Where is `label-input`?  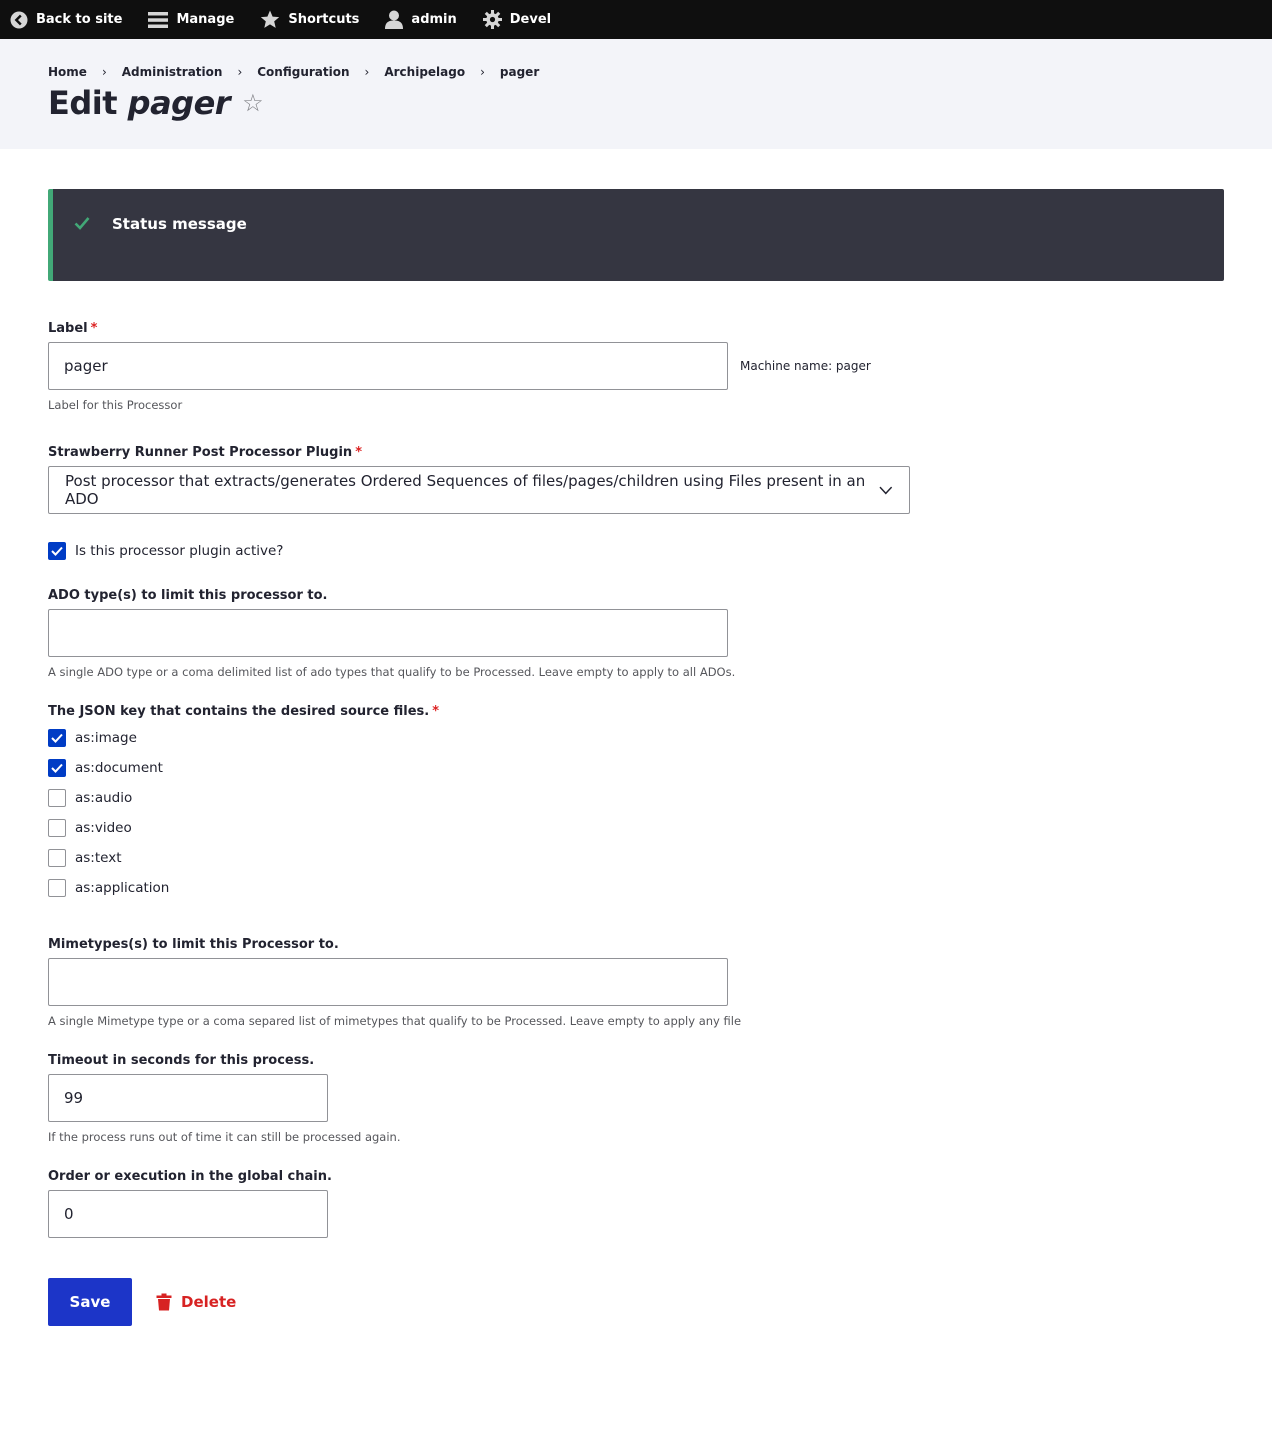
label-input is located at coordinates (388, 366).